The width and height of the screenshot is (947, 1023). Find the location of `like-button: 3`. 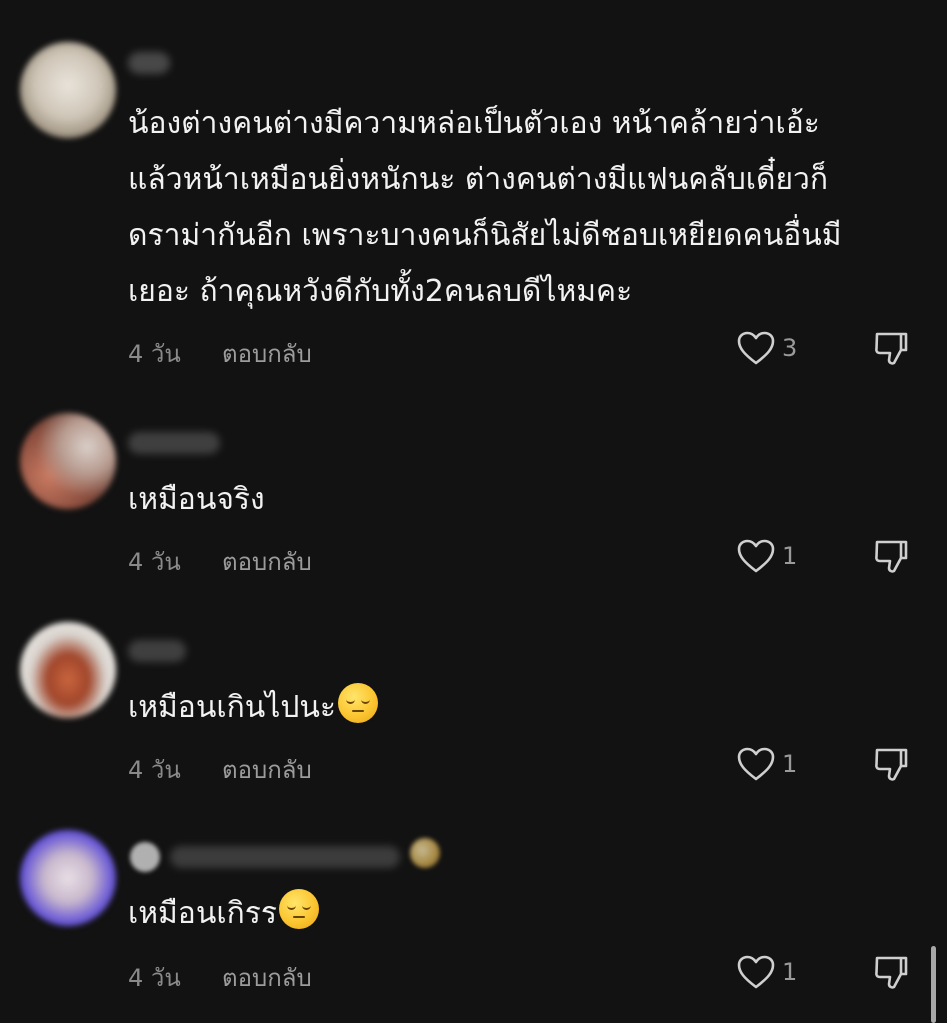

like-button: 3 is located at coordinates (766, 348).